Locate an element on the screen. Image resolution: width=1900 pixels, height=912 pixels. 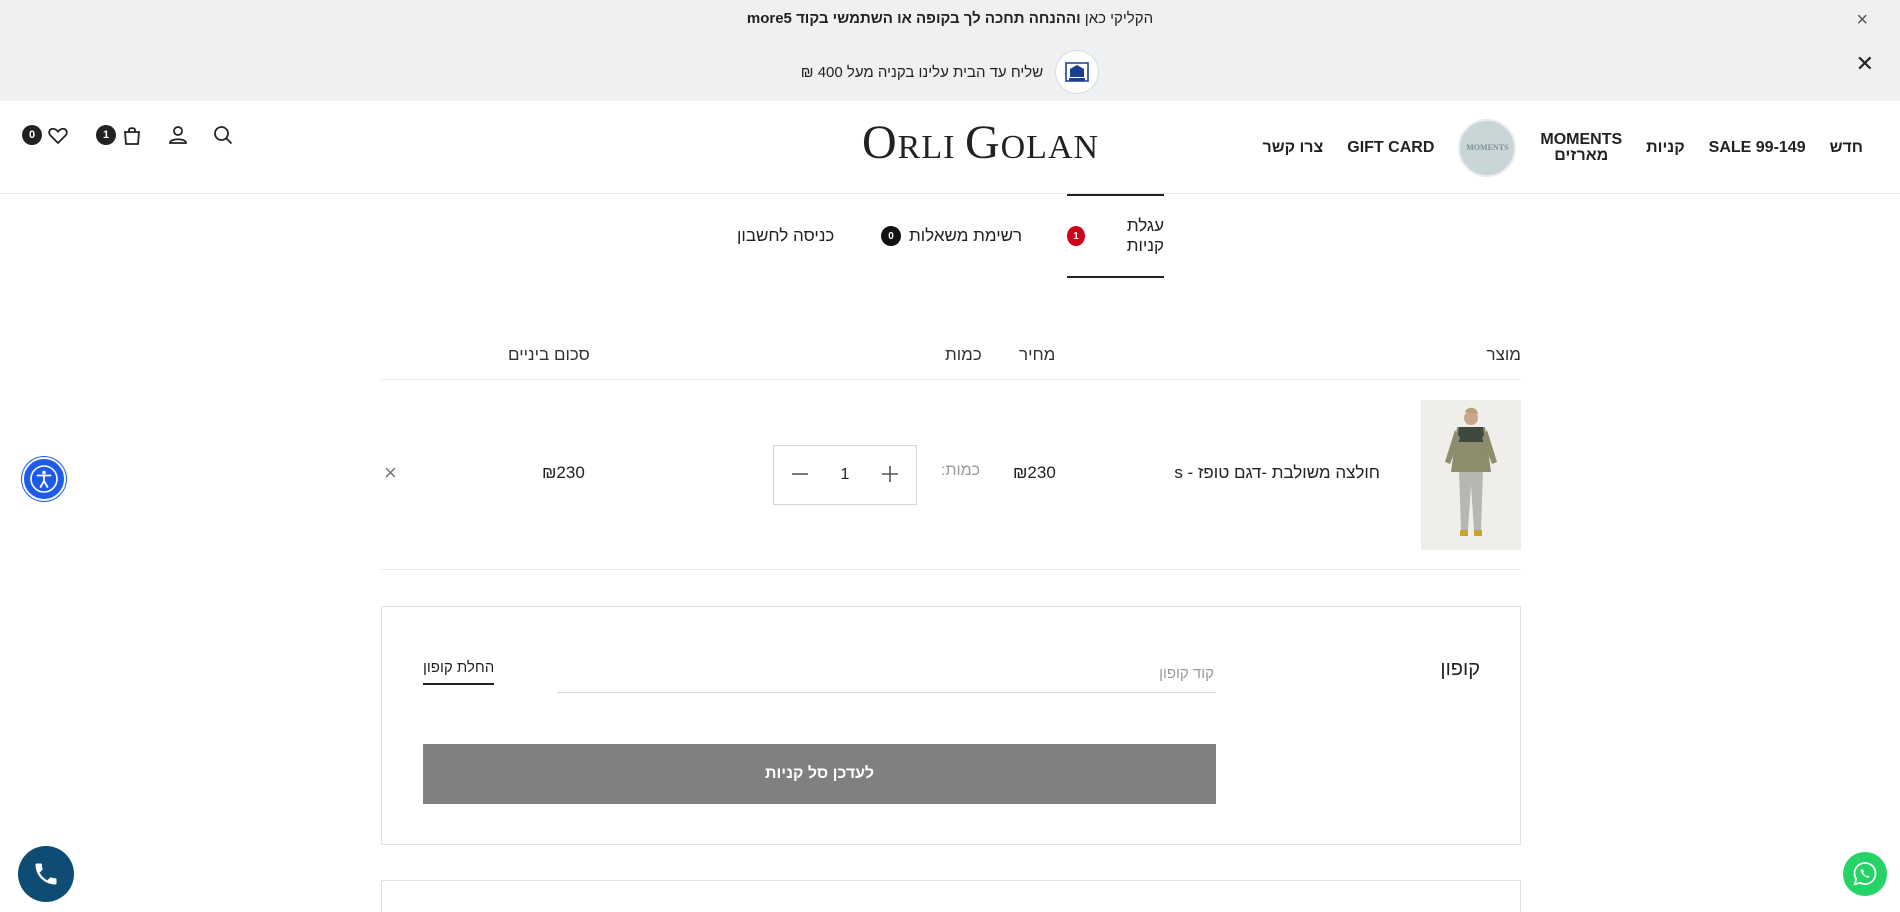
header-icons: 0 1 is located at coordinates (128, 135).